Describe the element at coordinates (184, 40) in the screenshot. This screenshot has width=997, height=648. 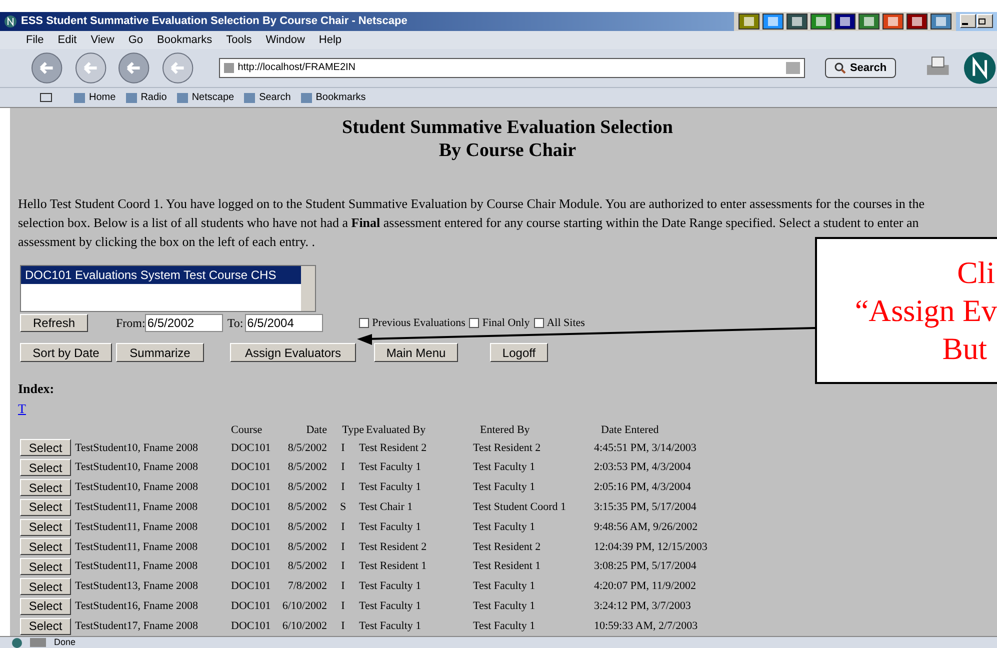
I see `menu-item: Bookmarks` at that location.